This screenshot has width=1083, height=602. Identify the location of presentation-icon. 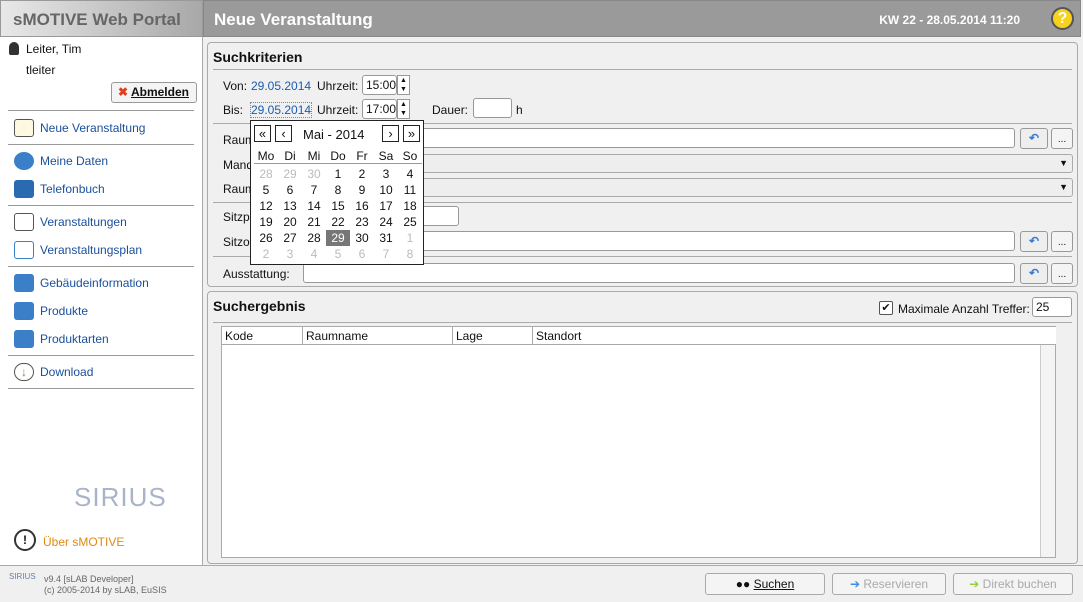
(24, 222).